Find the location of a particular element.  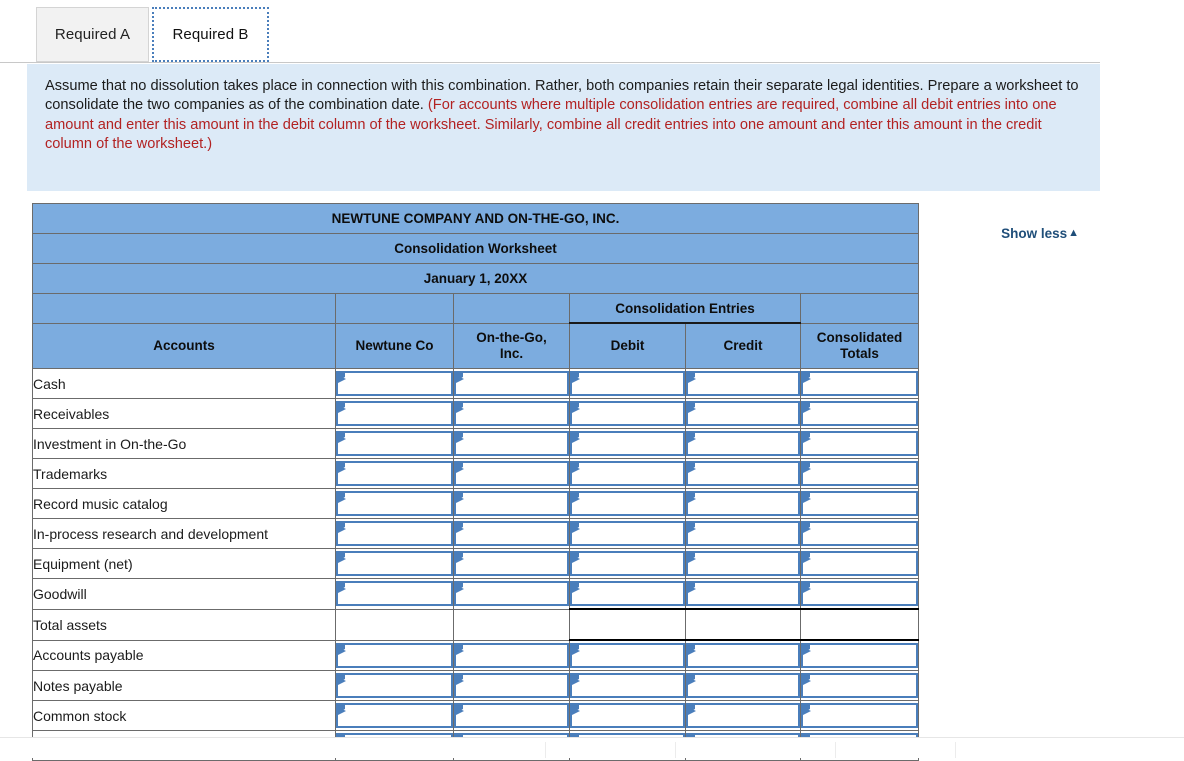

show-less-control: Show less ▲ is located at coordinates (1040, 233).